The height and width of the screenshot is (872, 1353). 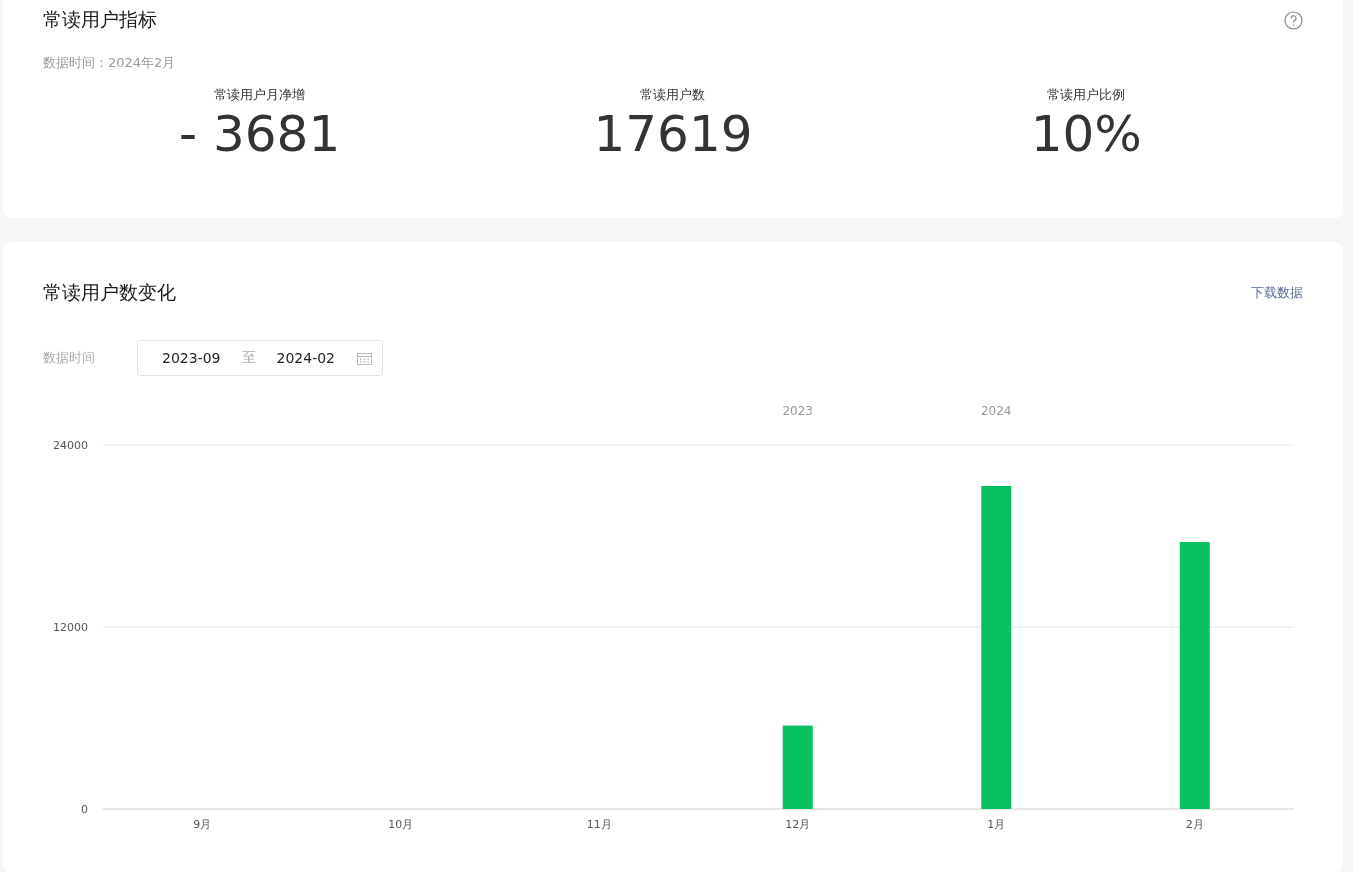 I want to click on end-date: 2024-02, so click(x=305, y=358).